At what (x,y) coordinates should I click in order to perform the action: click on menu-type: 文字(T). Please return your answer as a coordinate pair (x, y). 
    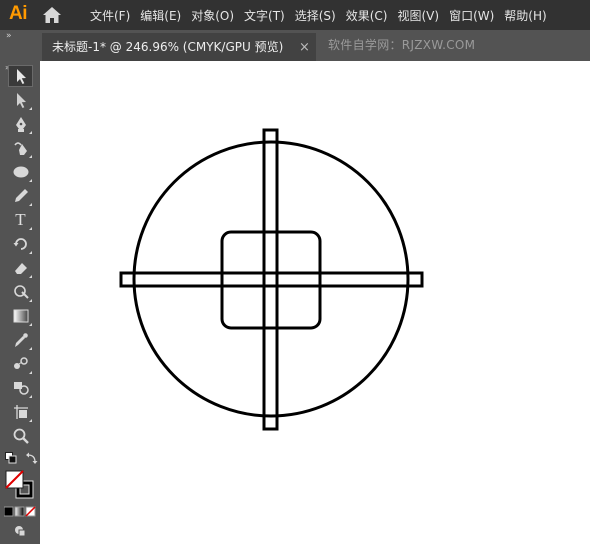
    Looking at the image, I should click on (264, 15).